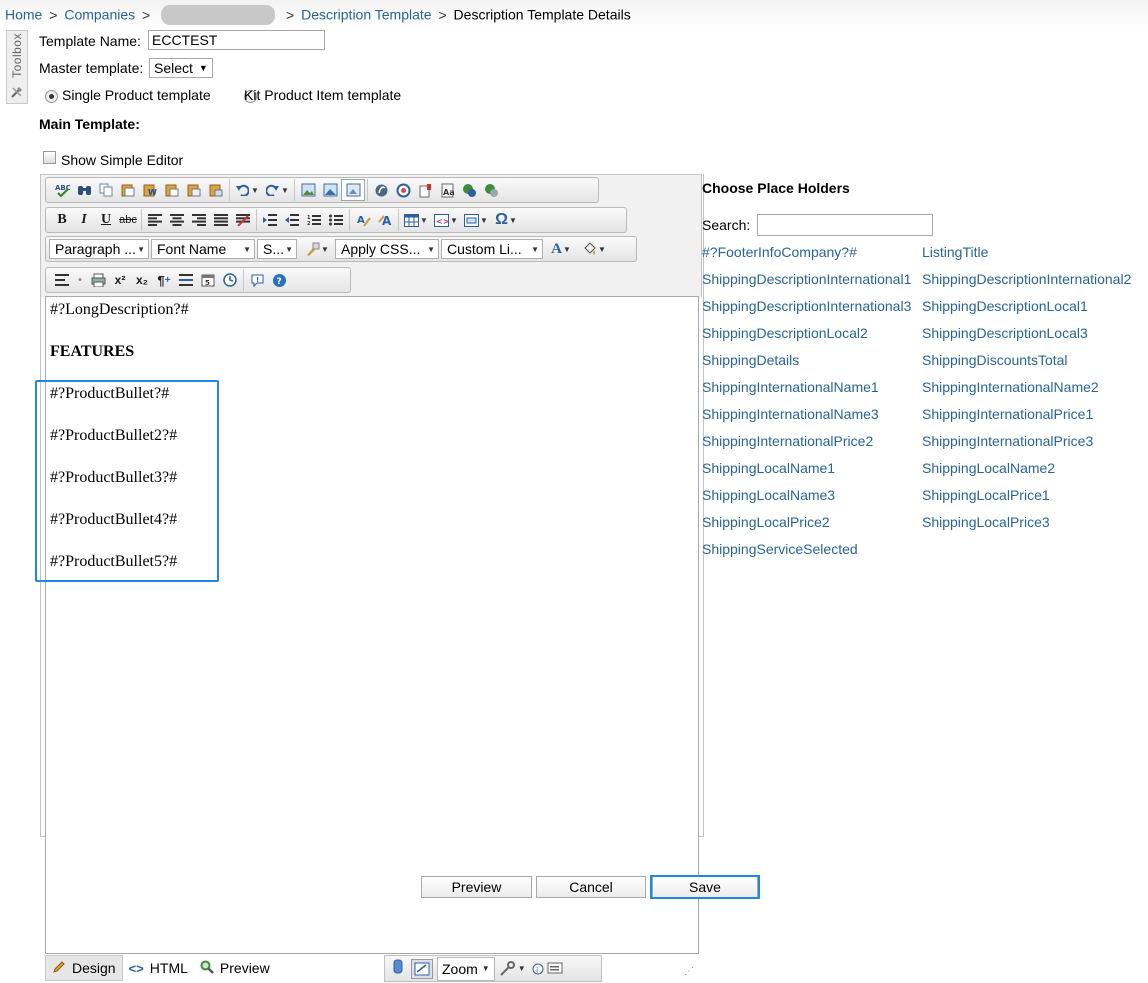  I want to click on subscript-icon: x₂, so click(142, 280).